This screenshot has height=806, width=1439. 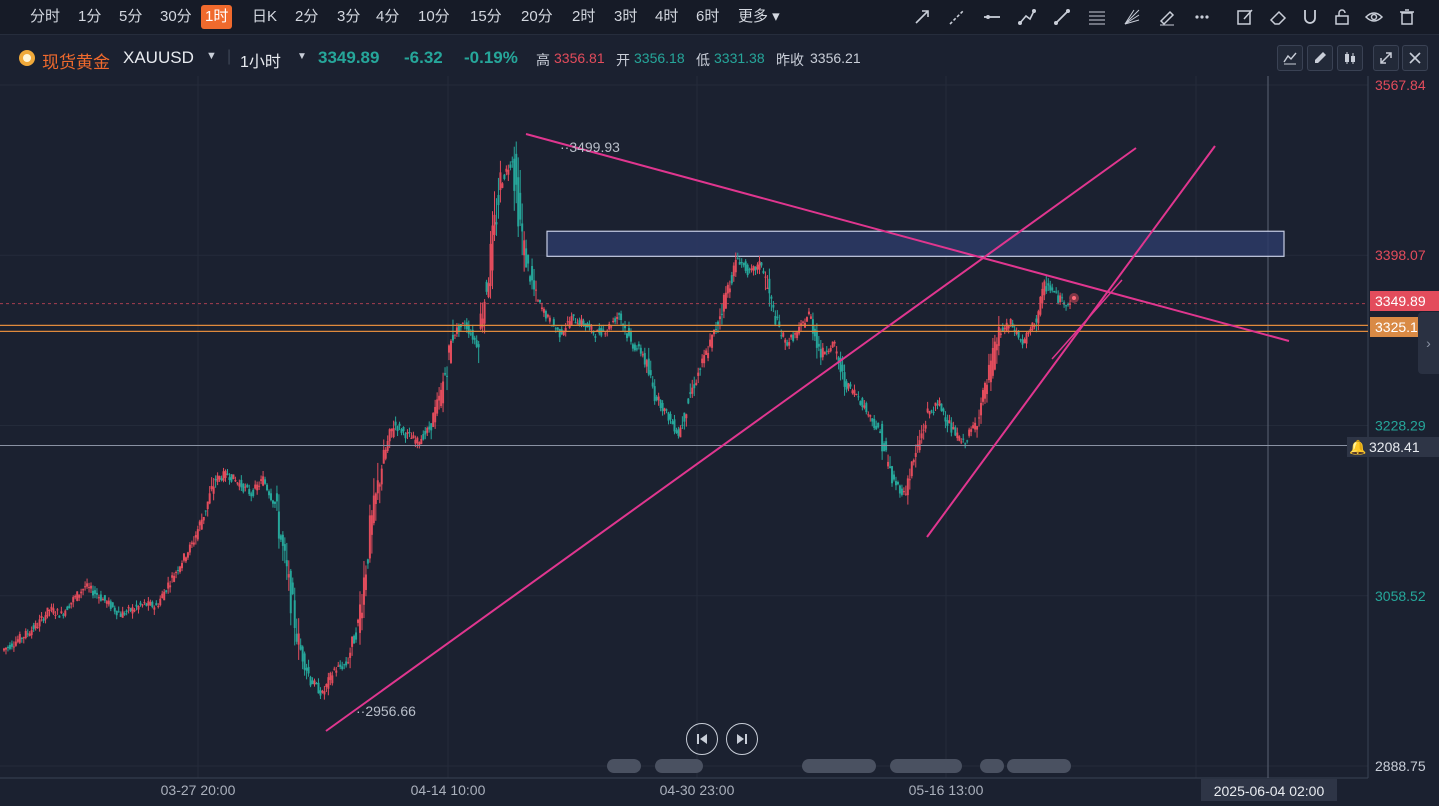 What do you see at coordinates (1428, 343) in the screenshot?
I see `scroll-right-handle: ›` at bounding box center [1428, 343].